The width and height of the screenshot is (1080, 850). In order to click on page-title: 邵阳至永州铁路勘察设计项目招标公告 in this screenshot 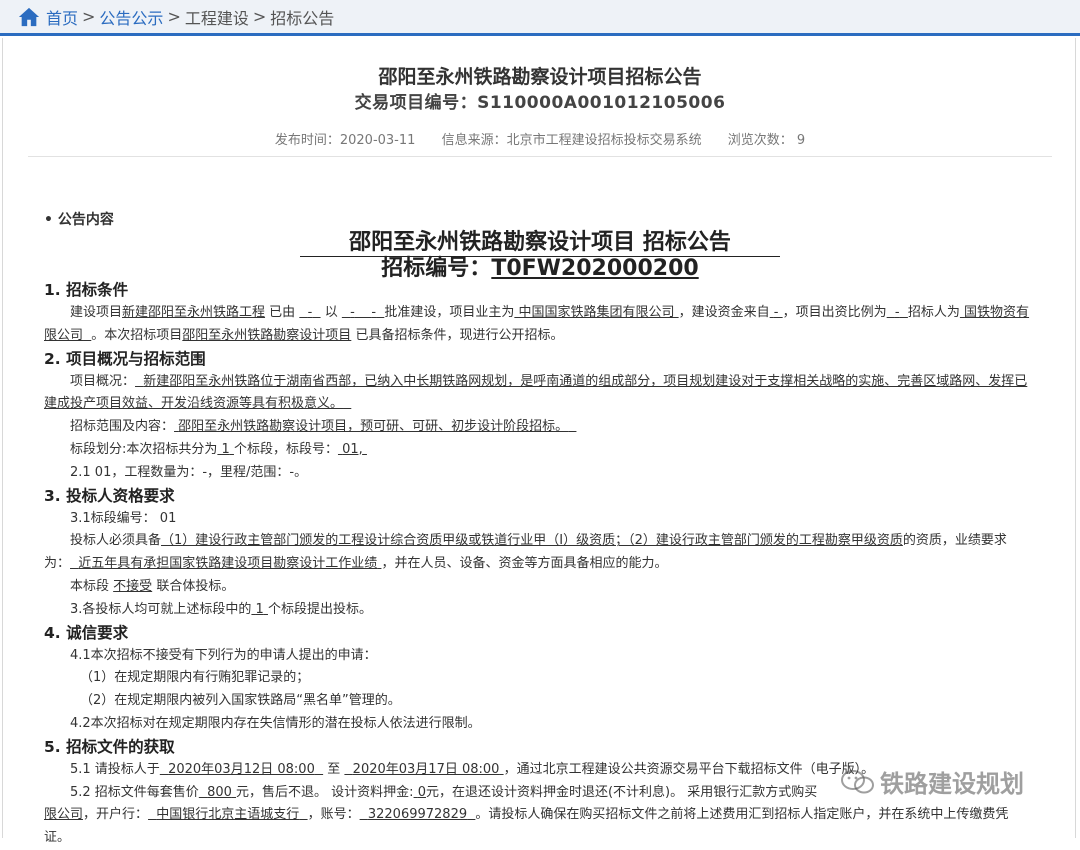, I will do `click(540, 77)`.